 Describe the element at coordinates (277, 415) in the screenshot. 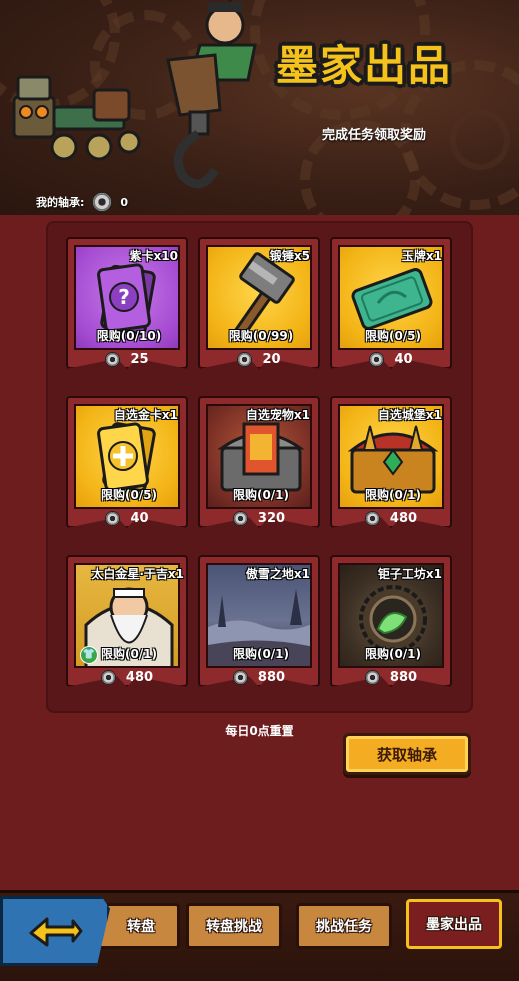

I see `item-name: 自选宠物x1` at that location.